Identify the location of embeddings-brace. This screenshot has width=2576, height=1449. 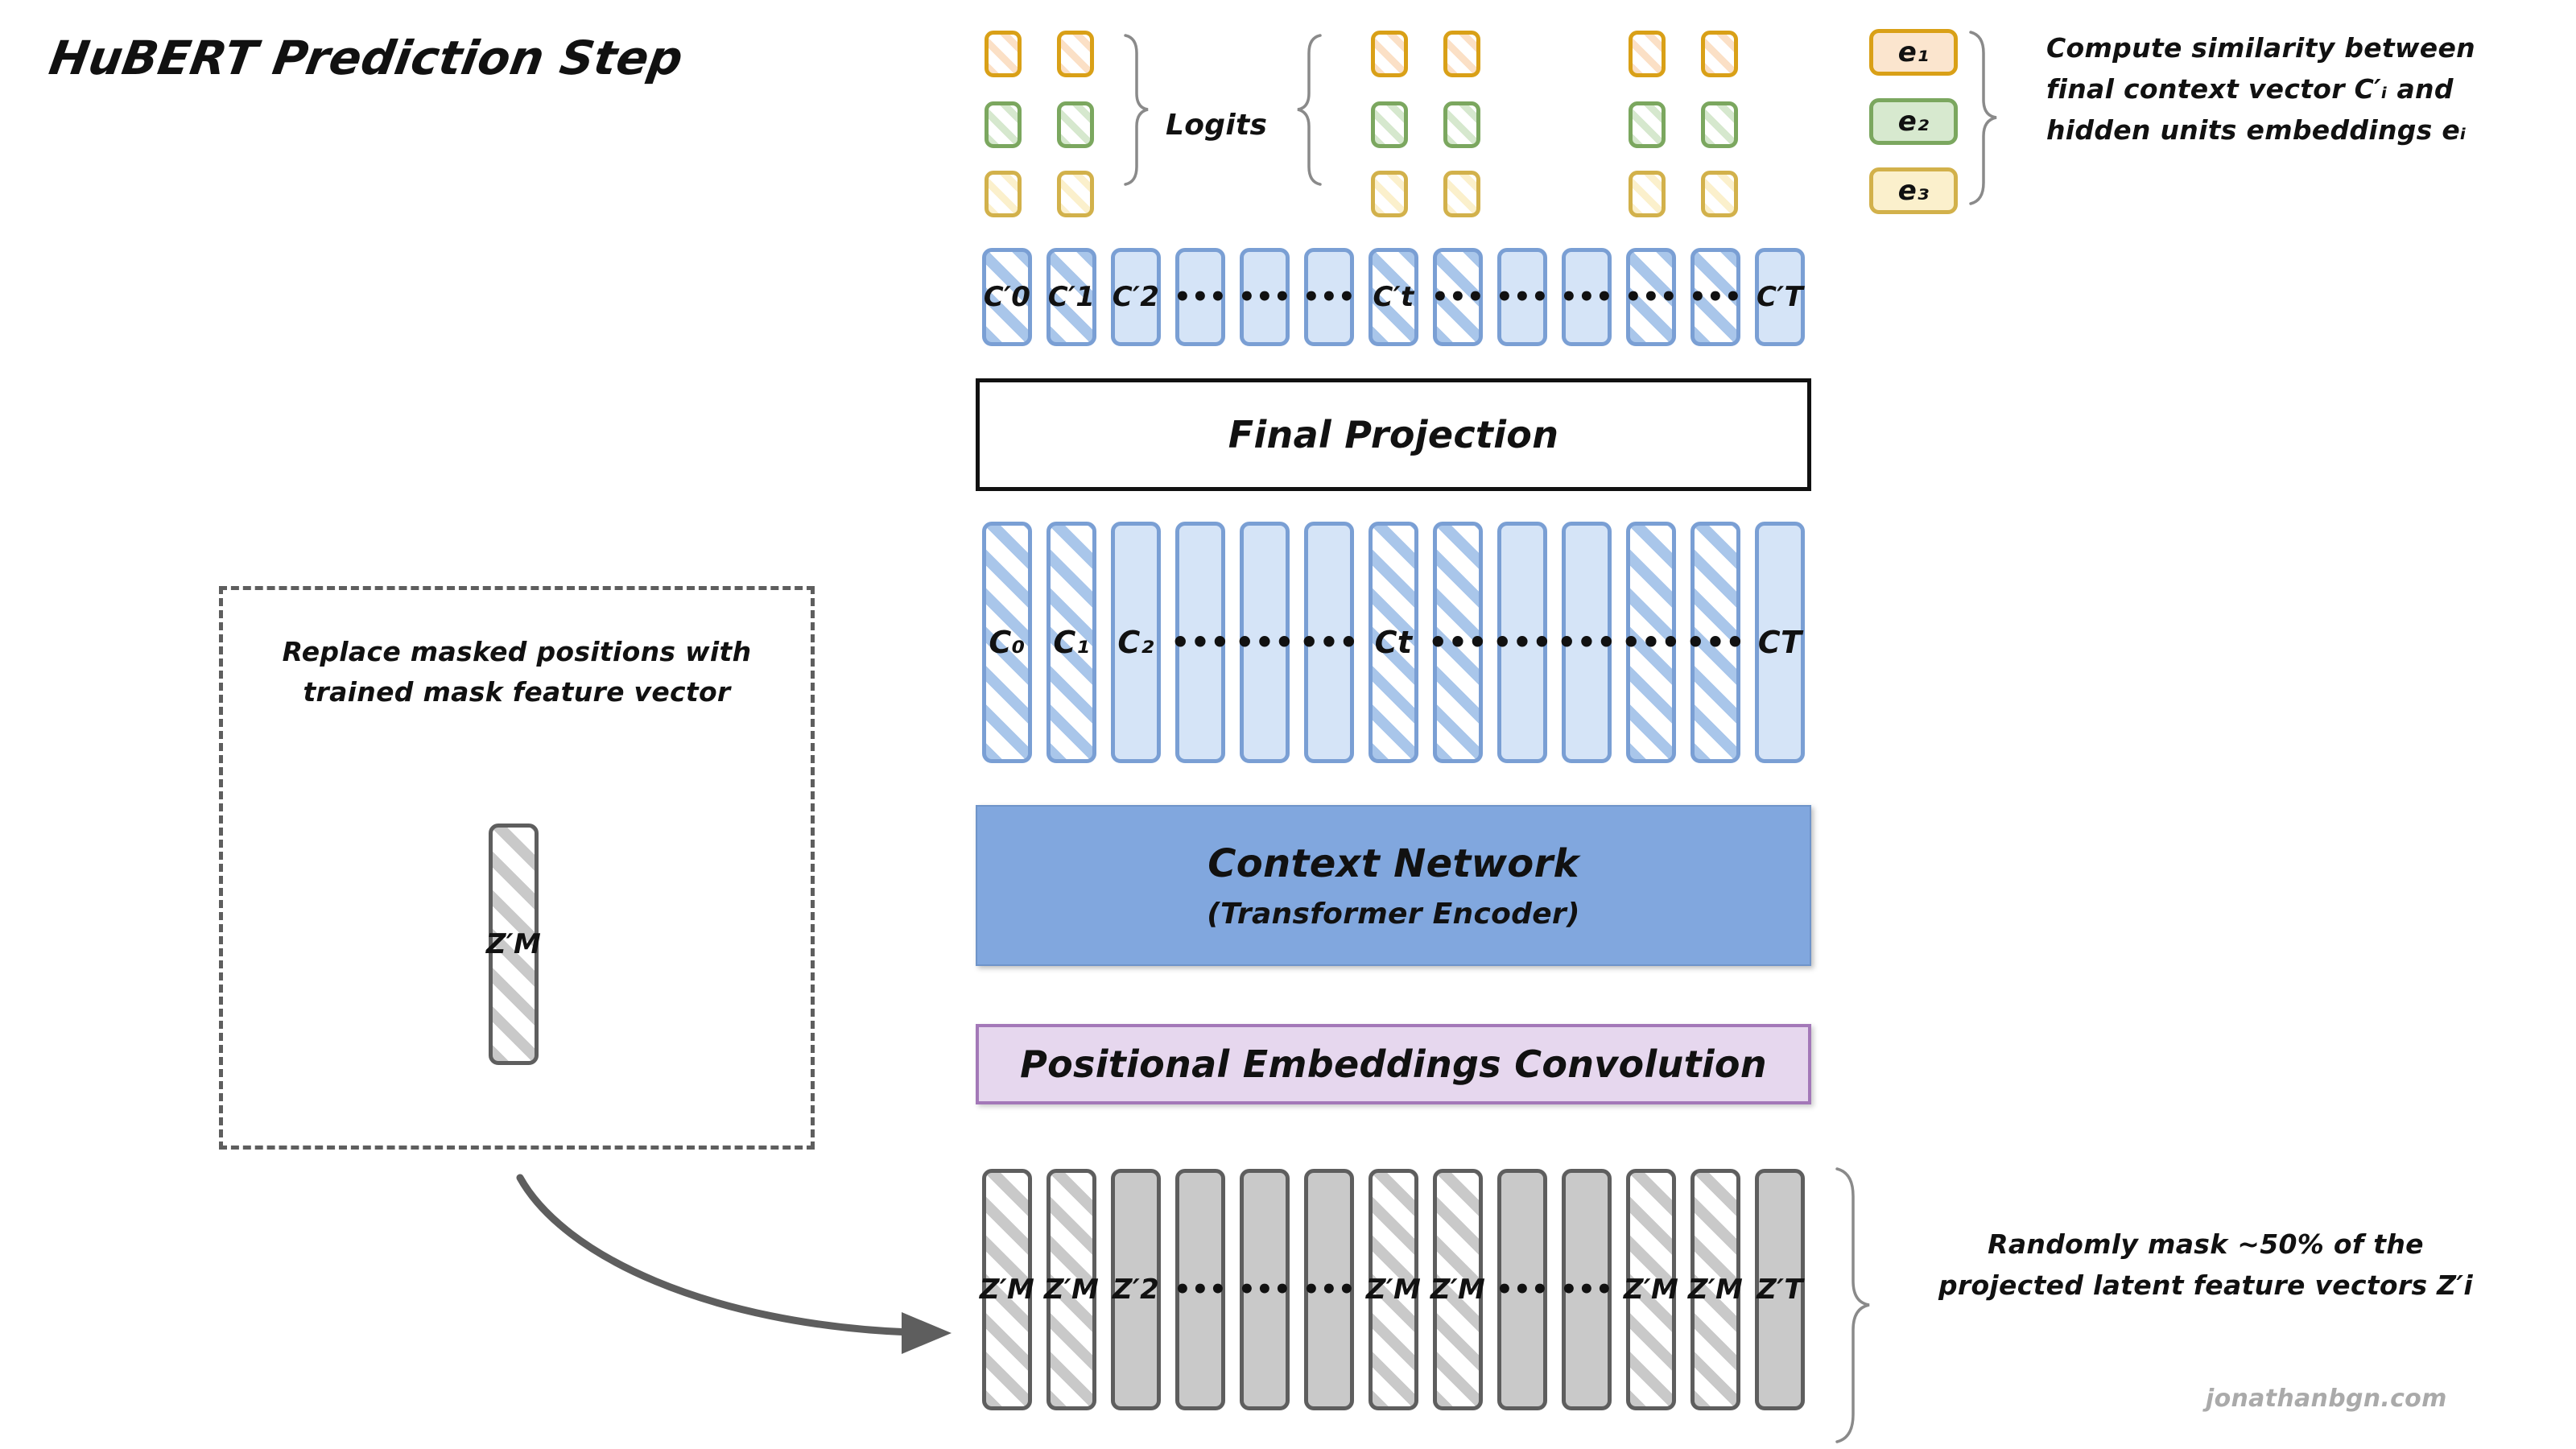
(1983, 118).